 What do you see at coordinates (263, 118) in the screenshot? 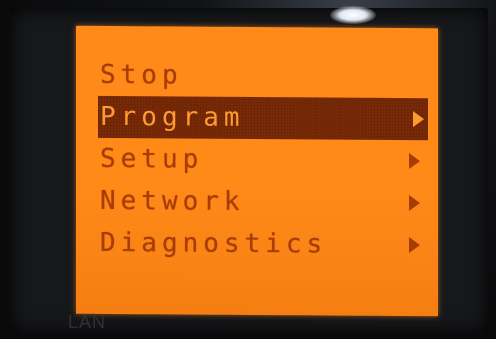
I see `menu-item-program: Program` at bounding box center [263, 118].